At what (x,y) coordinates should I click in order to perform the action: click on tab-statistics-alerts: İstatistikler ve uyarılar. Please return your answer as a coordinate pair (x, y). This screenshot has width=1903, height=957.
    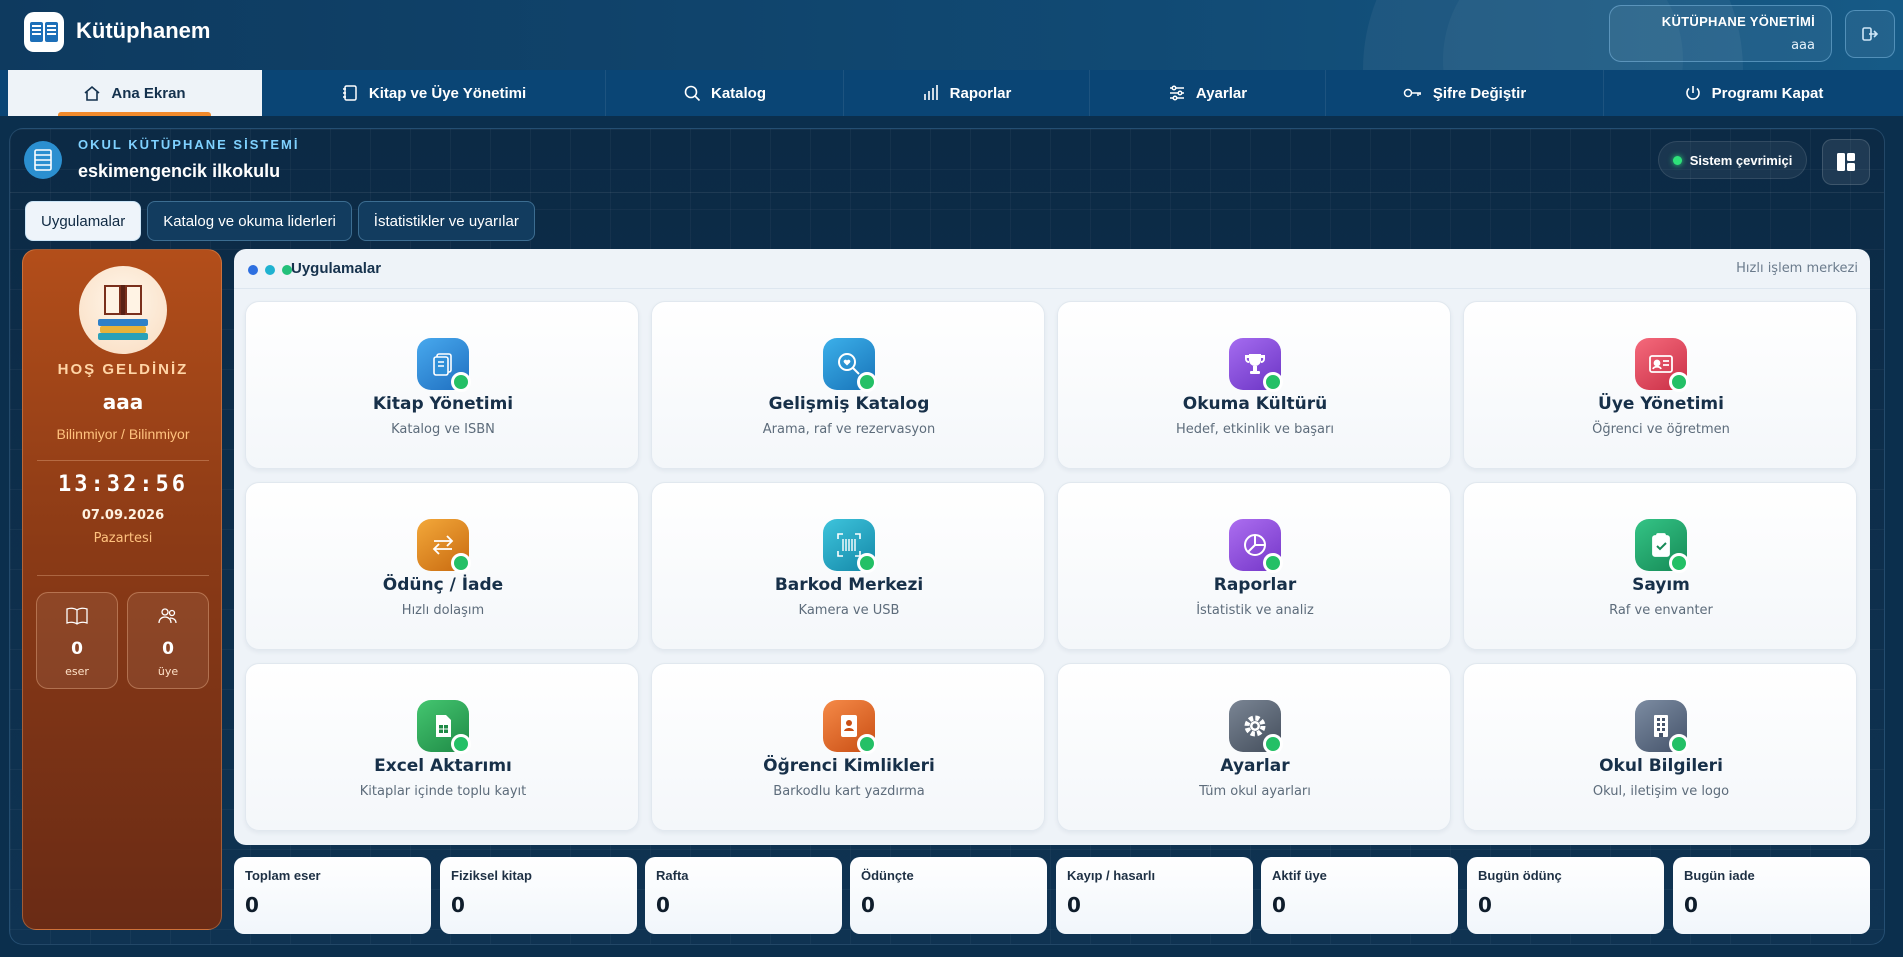
    Looking at the image, I should click on (446, 221).